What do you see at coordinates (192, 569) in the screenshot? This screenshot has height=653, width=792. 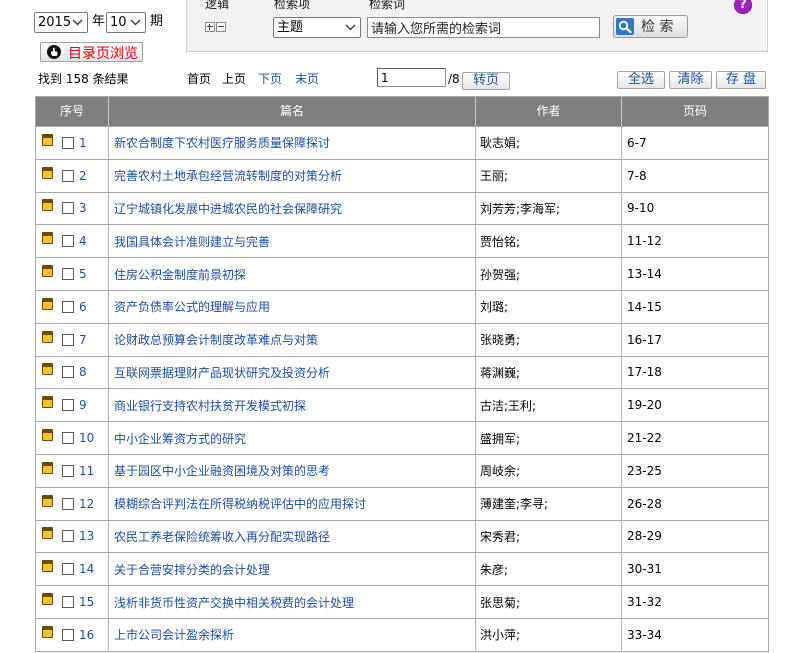 I see `article-title-link: 关于合营安排分类的会计处理` at bounding box center [192, 569].